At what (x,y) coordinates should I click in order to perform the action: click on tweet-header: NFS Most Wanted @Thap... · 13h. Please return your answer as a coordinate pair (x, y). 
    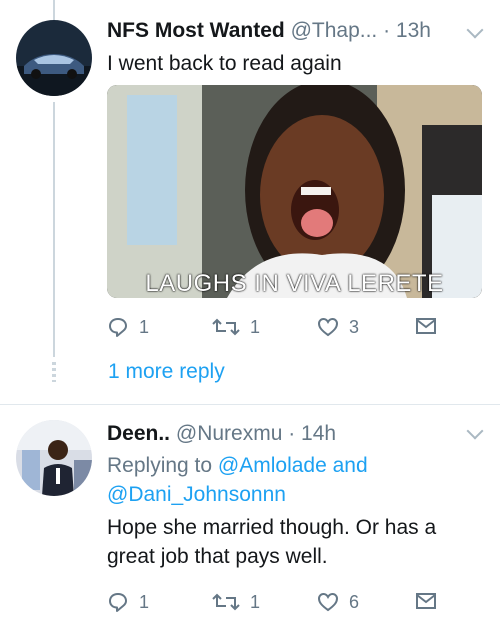
    Looking at the image, I should click on (269, 31).